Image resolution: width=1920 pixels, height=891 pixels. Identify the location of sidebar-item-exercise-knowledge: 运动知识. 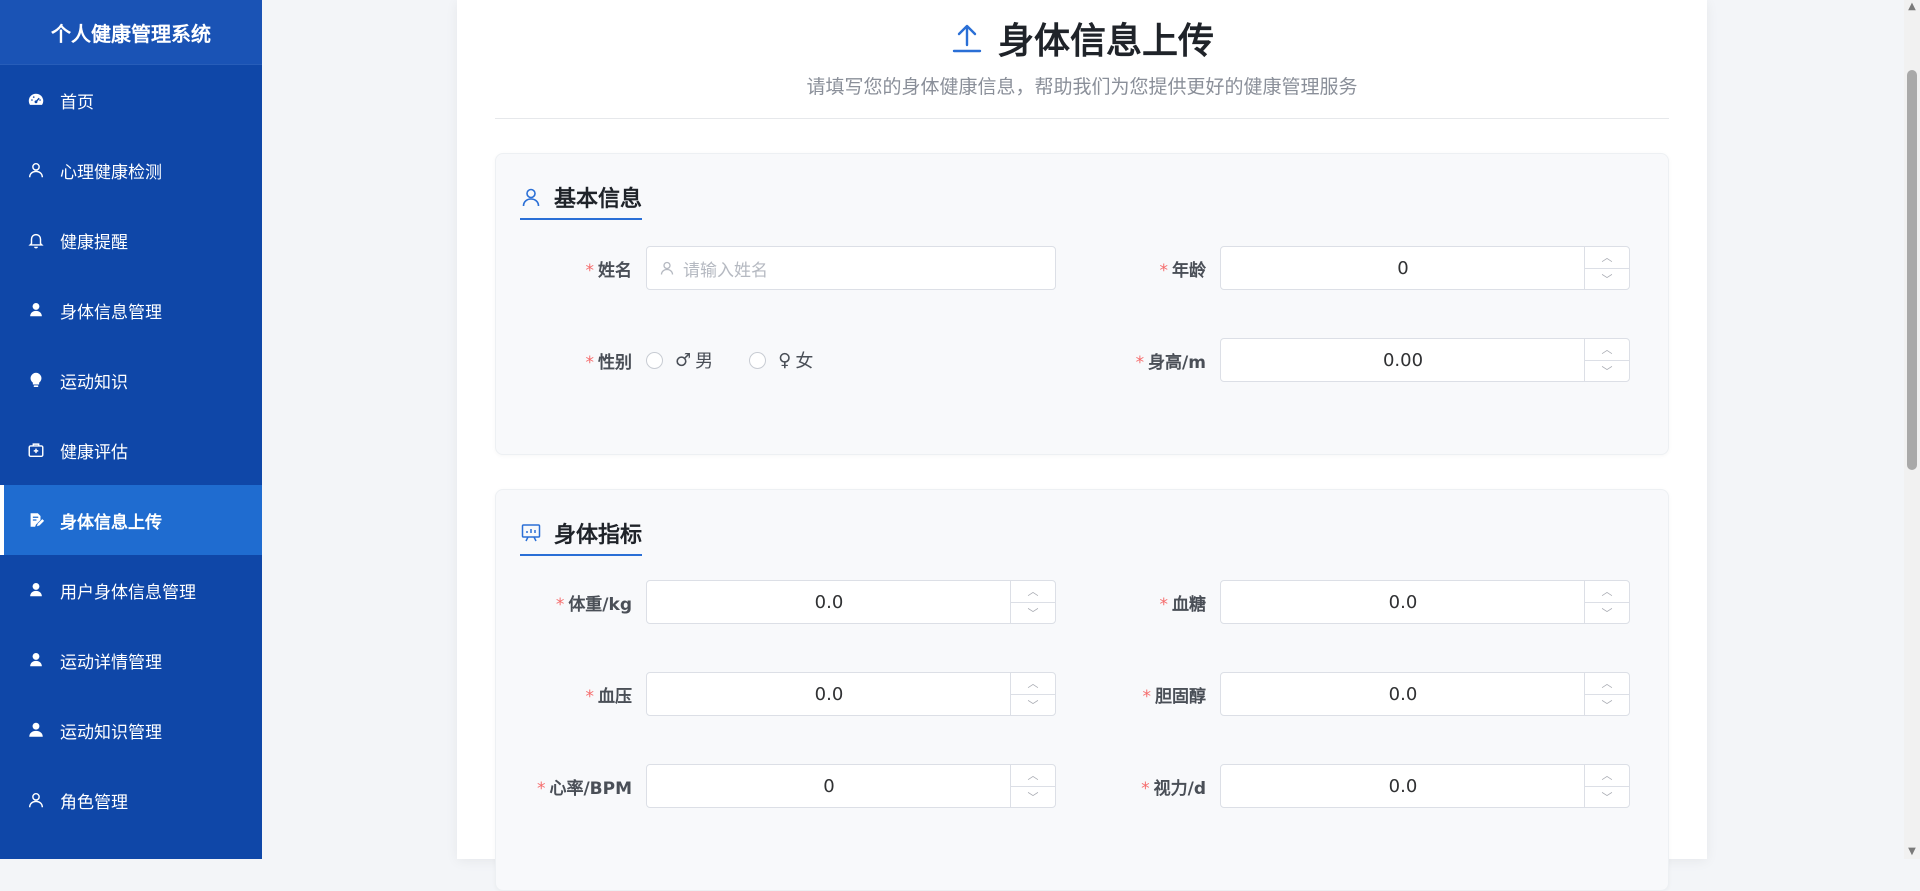
(131, 380).